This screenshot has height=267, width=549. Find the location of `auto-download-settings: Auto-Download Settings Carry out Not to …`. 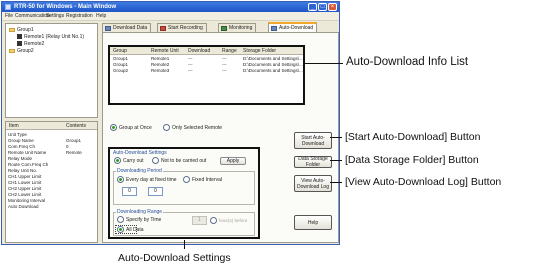

auto-download-settings: Auto-Download Settings Carry out Not to … is located at coordinates (184, 193).